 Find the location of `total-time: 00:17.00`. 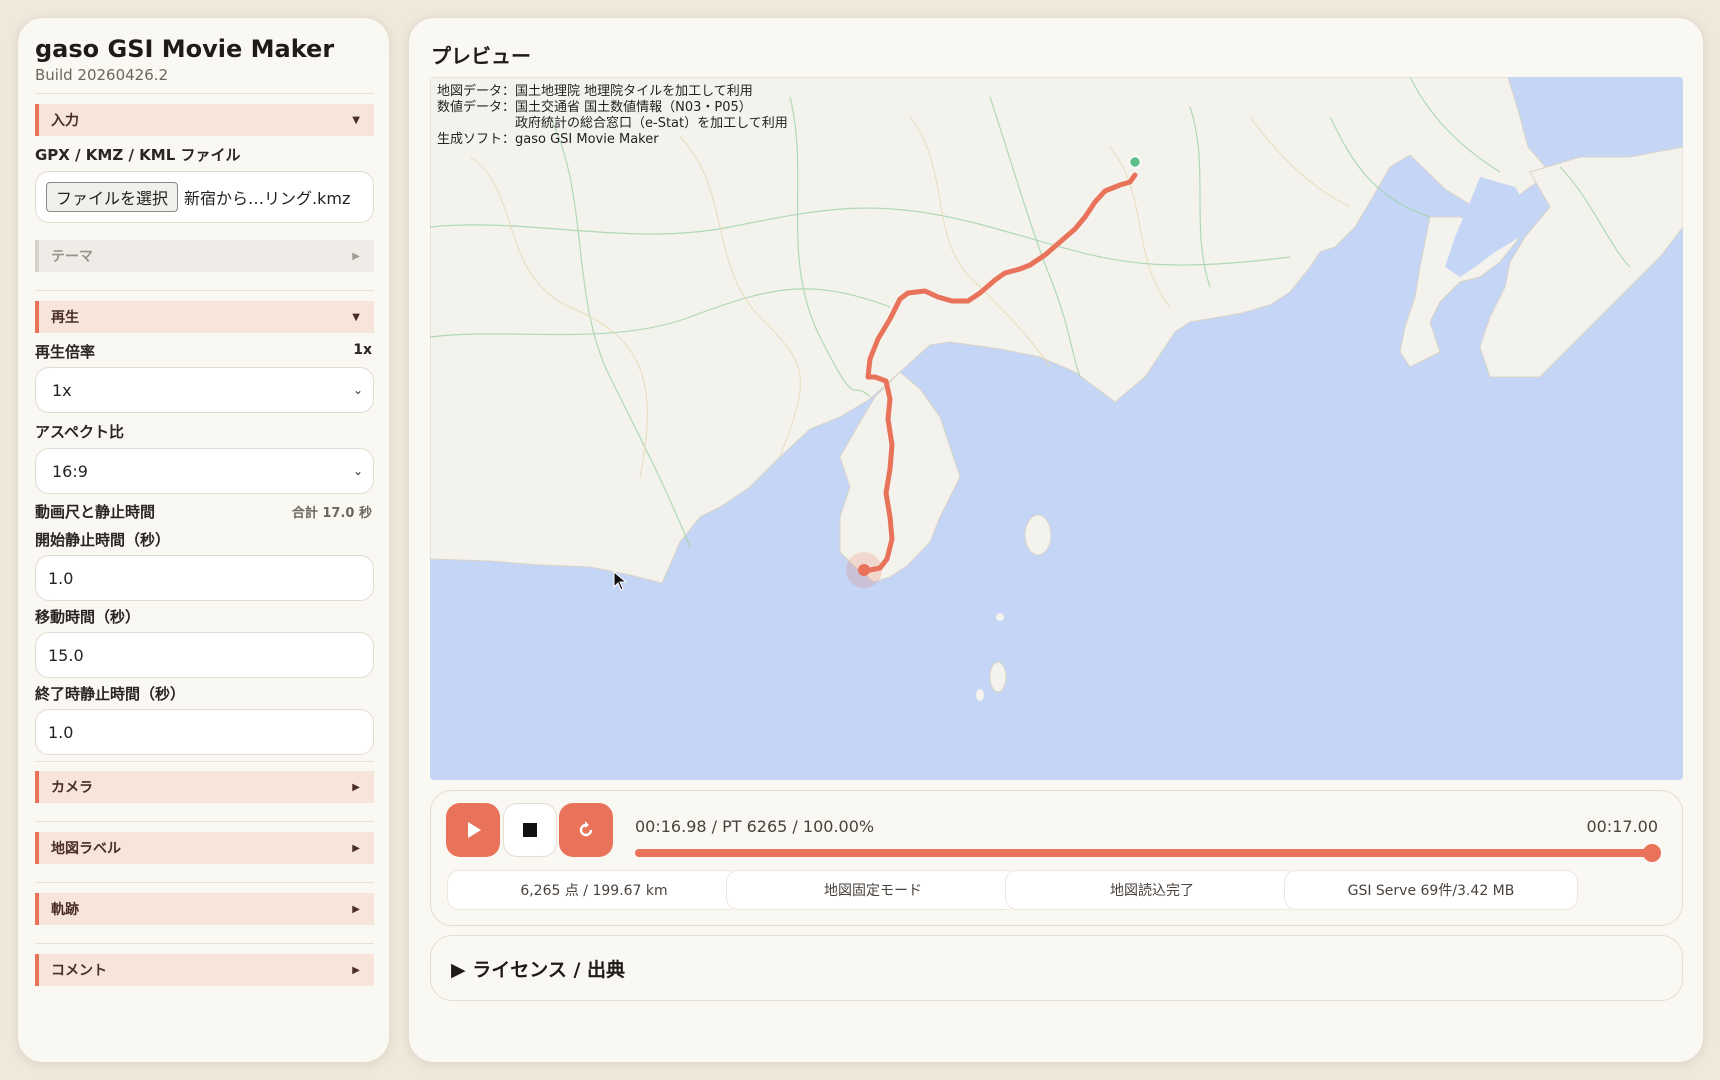

total-time: 00:17.00 is located at coordinates (1622, 826).